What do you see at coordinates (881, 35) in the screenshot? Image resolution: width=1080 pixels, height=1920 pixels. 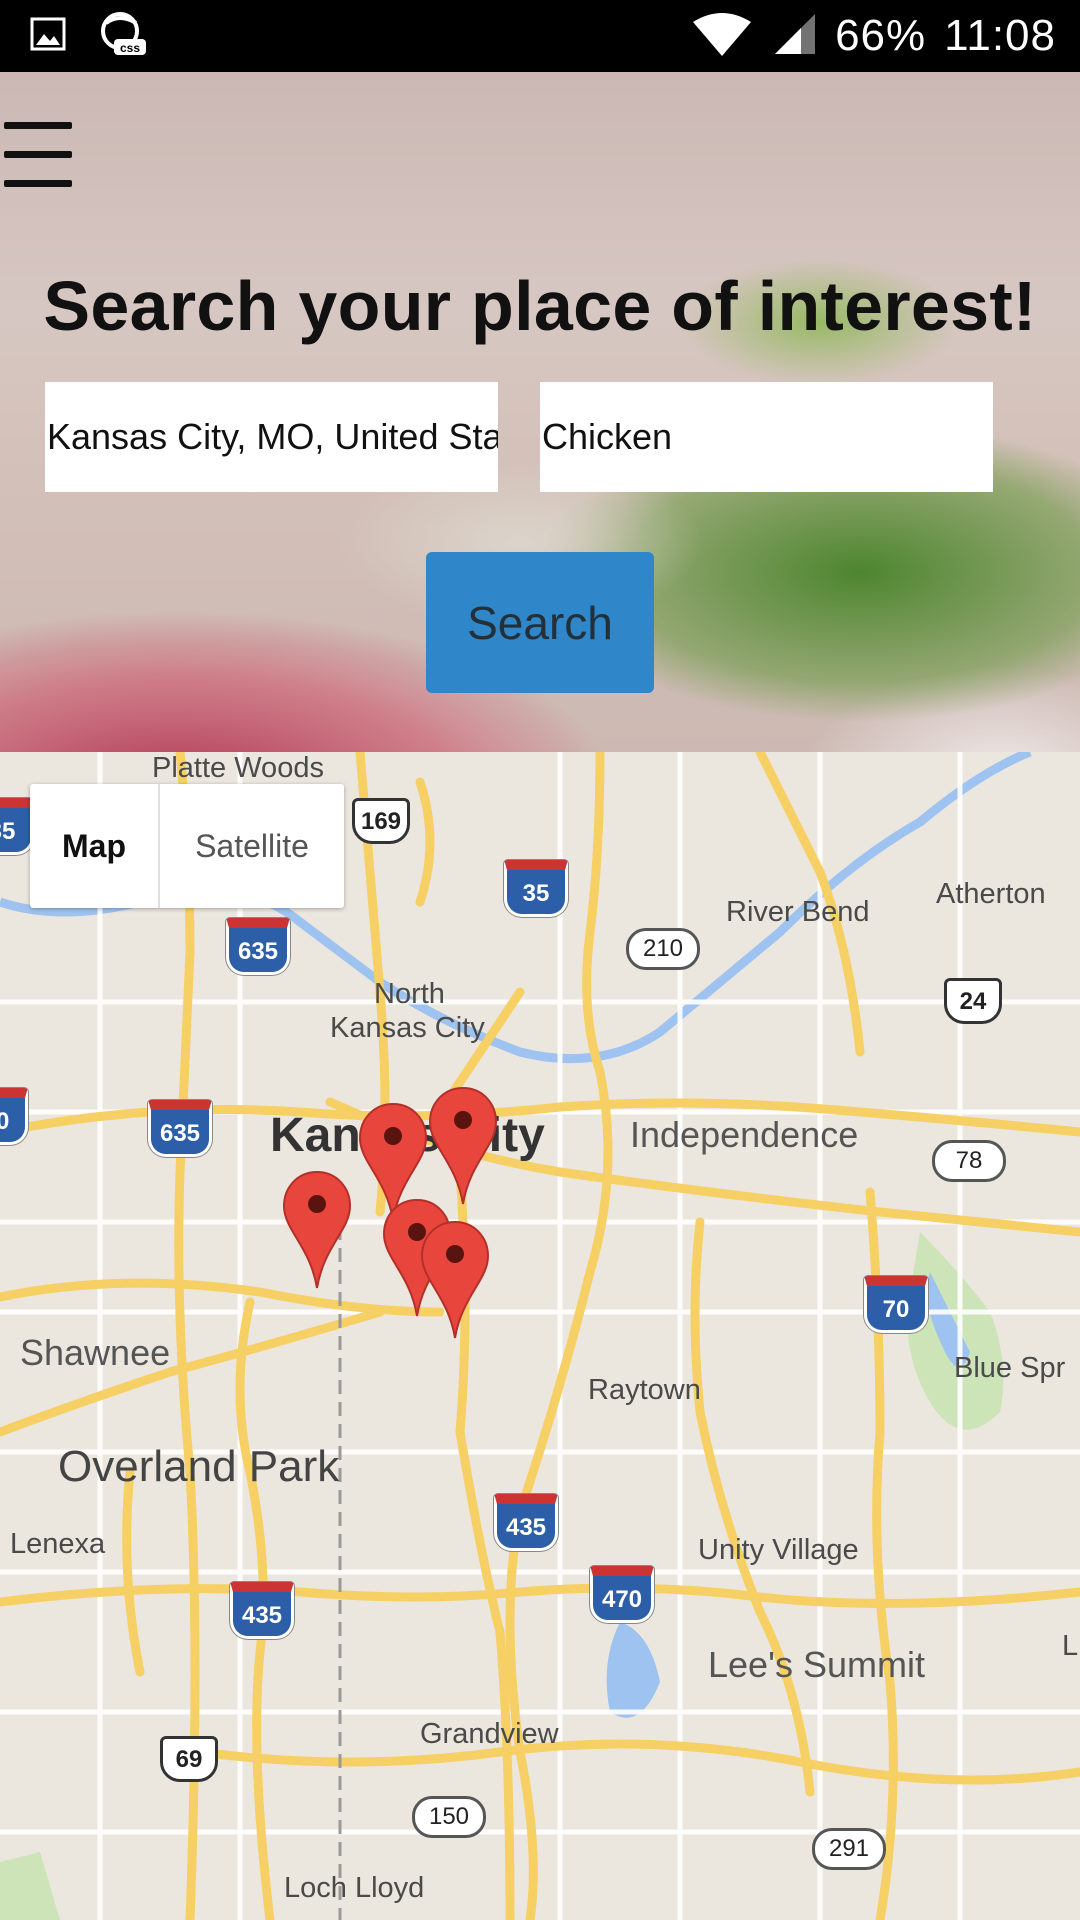 I see `battery-percent: 66%` at bounding box center [881, 35].